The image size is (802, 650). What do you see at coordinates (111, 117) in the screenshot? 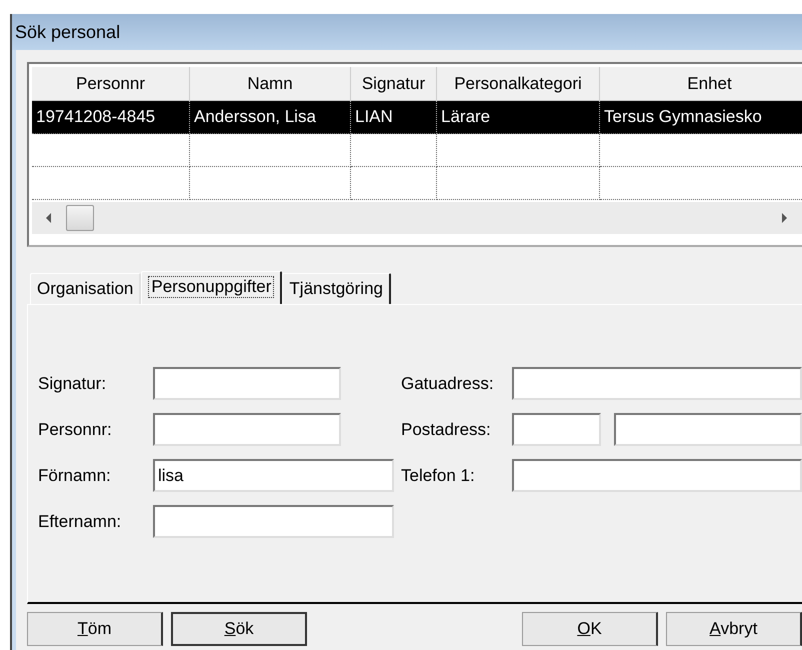
I see `table-cell: 19741208-4845` at bounding box center [111, 117].